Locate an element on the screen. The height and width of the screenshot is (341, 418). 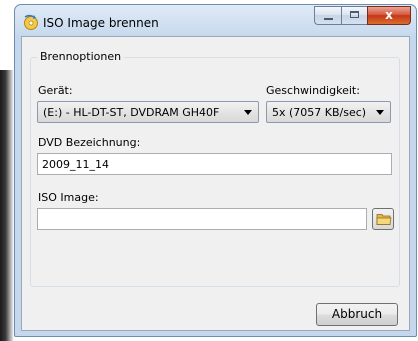
browse-button is located at coordinates (383, 219).